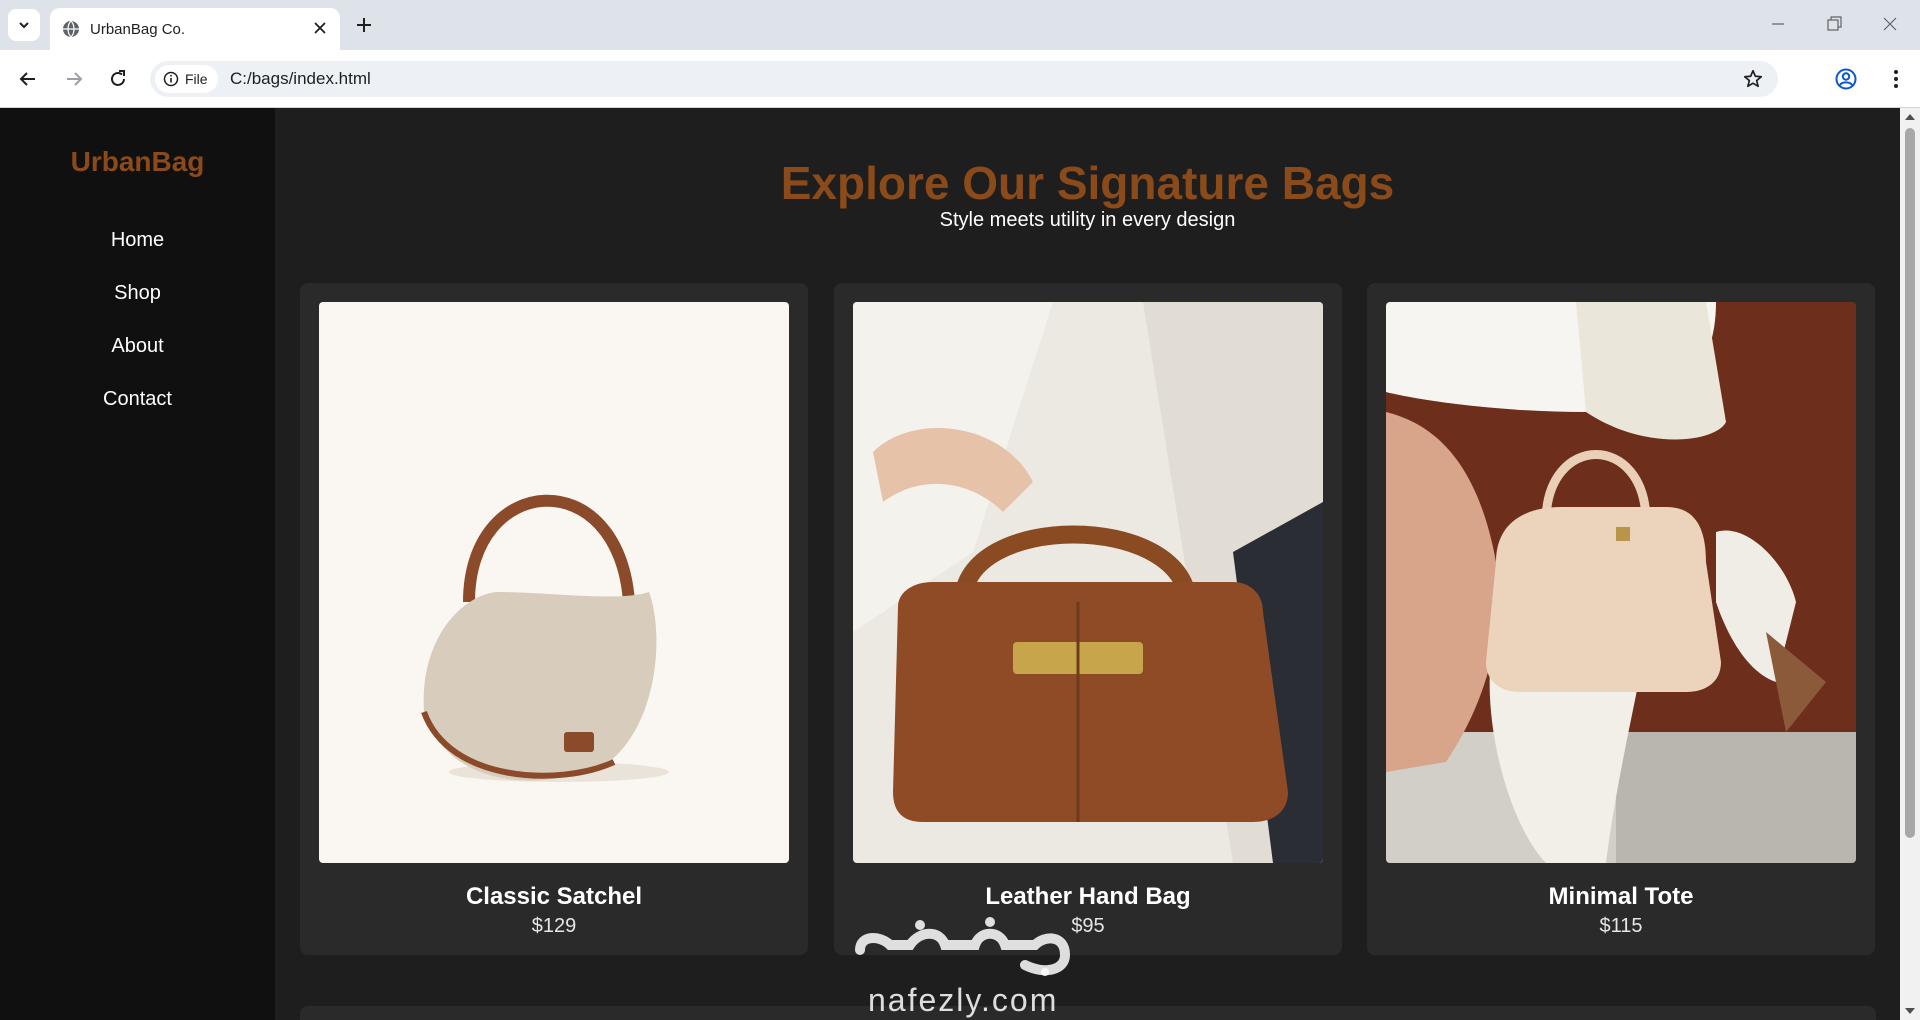 Image resolution: width=1920 pixels, height=1020 pixels. What do you see at coordinates (1088, 1013) in the screenshot?
I see `next-section-edge` at bounding box center [1088, 1013].